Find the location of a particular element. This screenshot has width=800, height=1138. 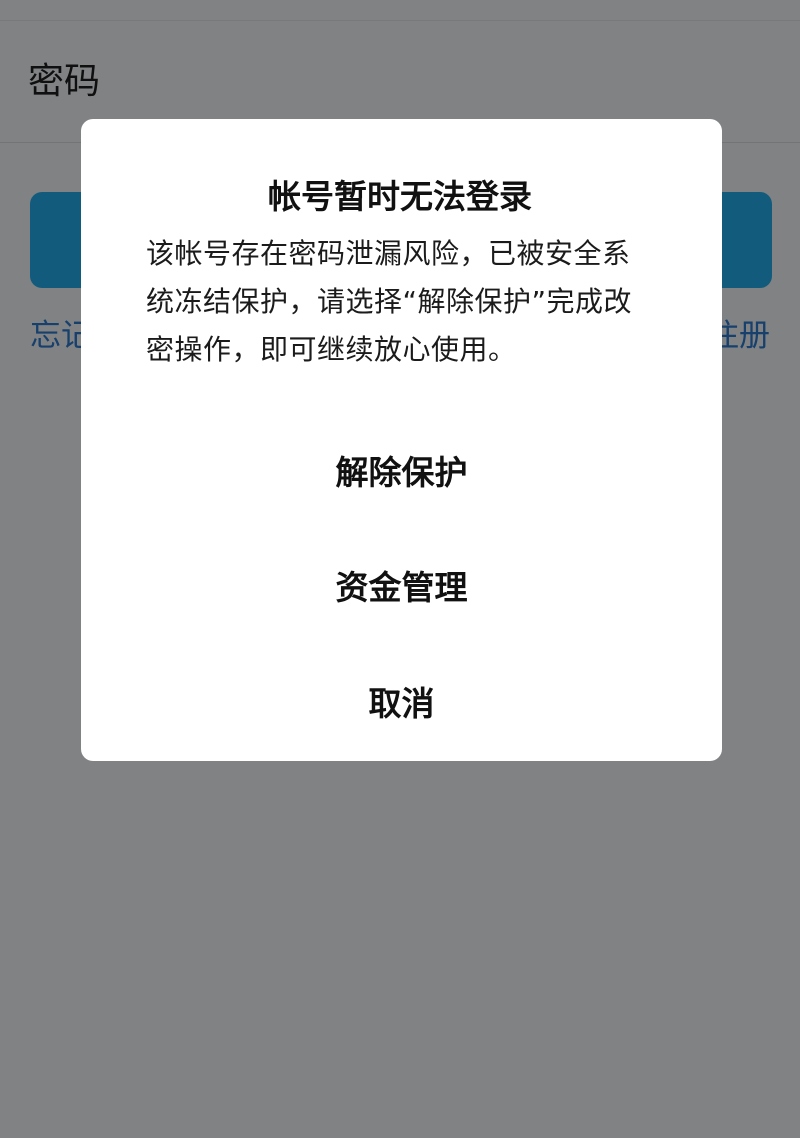

cancel-button: 取消 is located at coordinates (401, 704).